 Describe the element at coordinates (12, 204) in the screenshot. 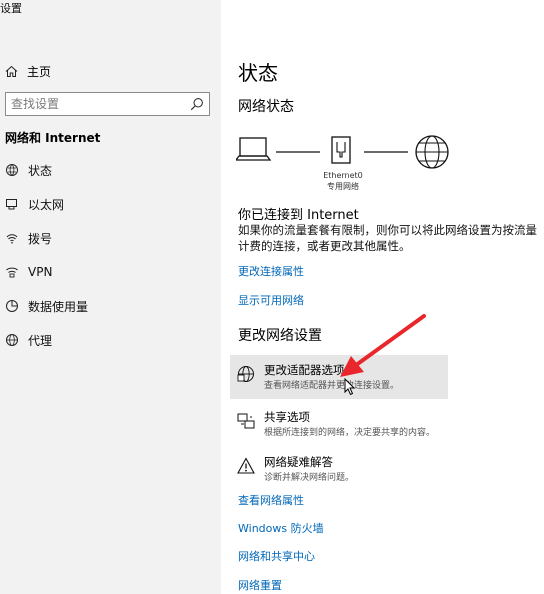

I see `ethernet-icon` at that location.